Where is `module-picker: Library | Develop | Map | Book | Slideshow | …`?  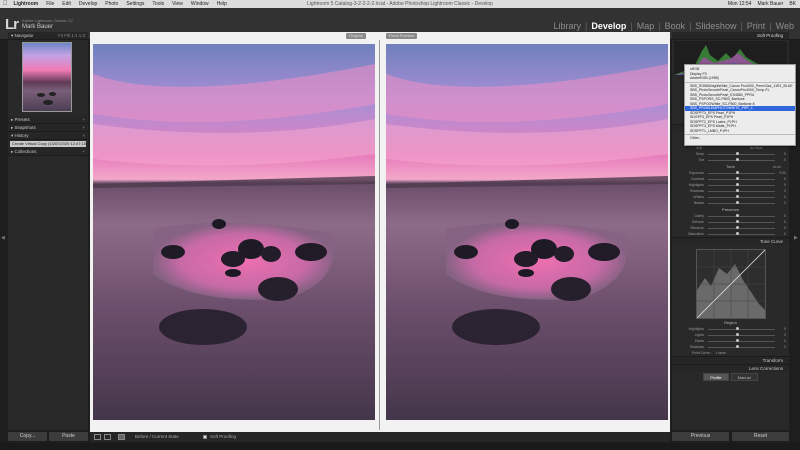
module-picker: Library | Develop | Map | Book | Slideshow | … is located at coordinates (673, 26).